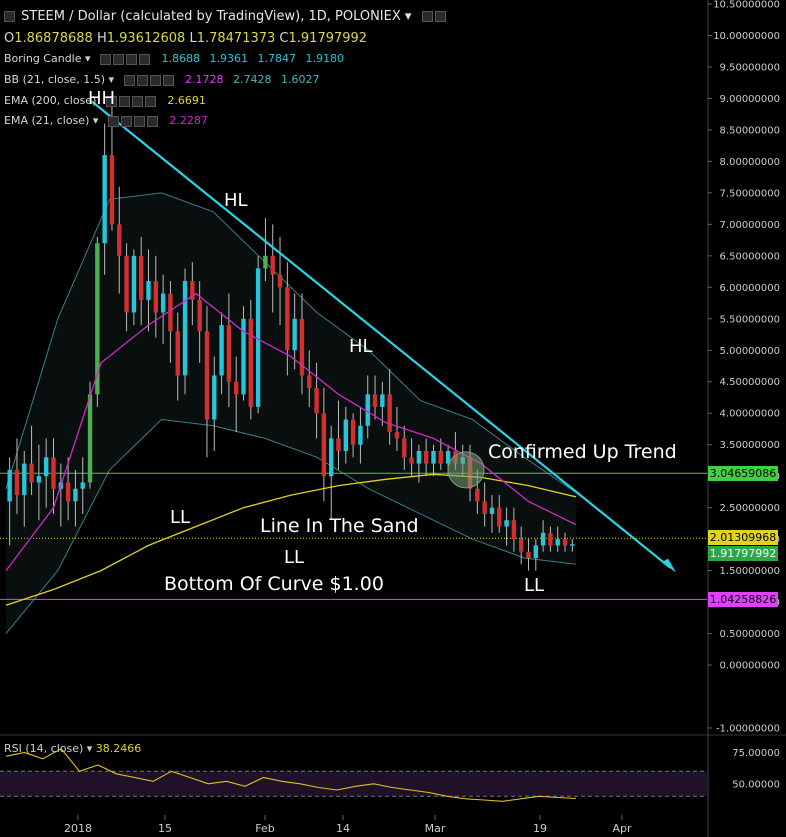 The width and height of the screenshot is (786, 837). Describe the element at coordinates (188, 120) in the screenshot. I see `ema21-v1: 2.2287` at that location.